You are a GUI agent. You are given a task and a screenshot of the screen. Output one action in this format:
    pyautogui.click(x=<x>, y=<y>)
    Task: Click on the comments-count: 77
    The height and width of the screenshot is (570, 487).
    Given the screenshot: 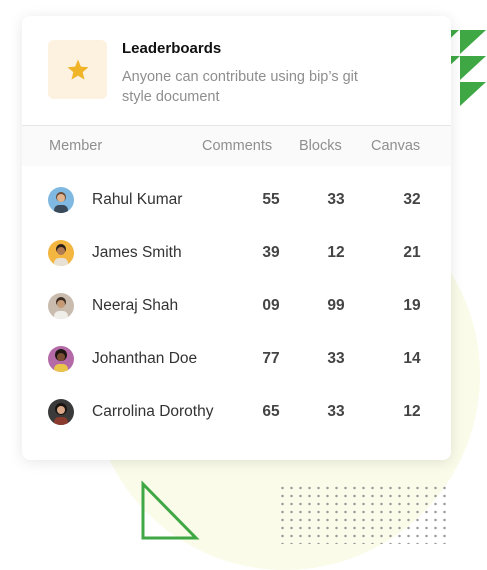 What is the action you would take?
    pyautogui.click(x=271, y=358)
    